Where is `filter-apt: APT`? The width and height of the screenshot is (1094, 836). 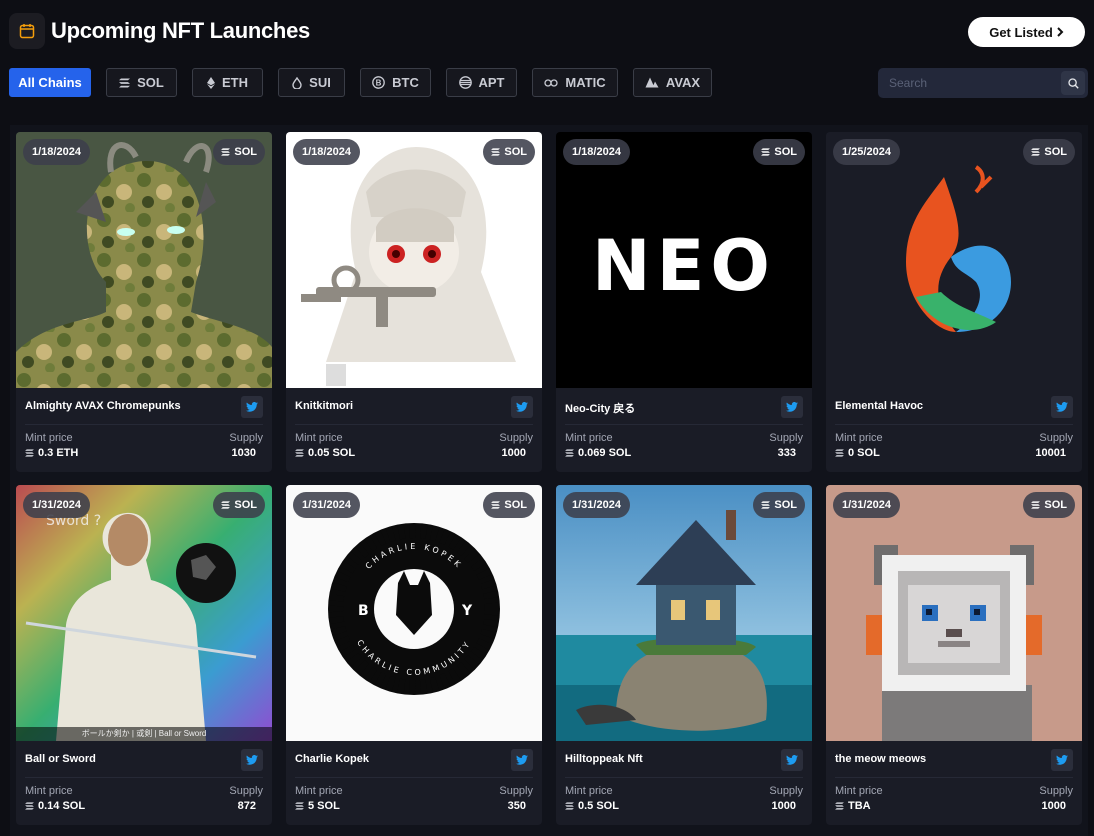 filter-apt: APT is located at coordinates (481, 82).